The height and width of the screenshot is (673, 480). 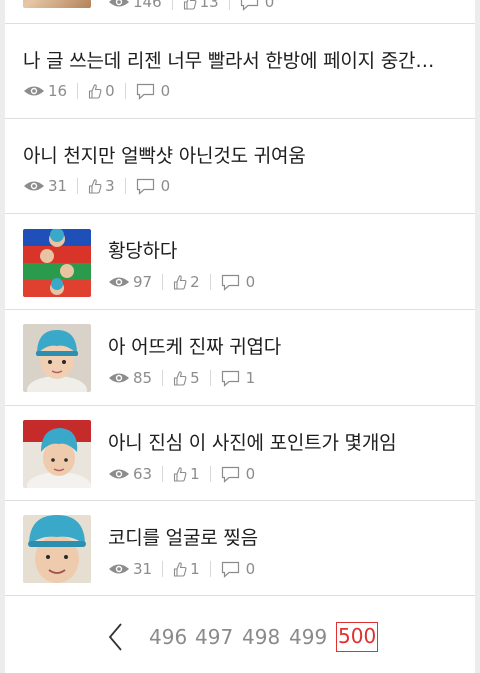 I want to click on comments-count: 1, so click(x=238, y=378).